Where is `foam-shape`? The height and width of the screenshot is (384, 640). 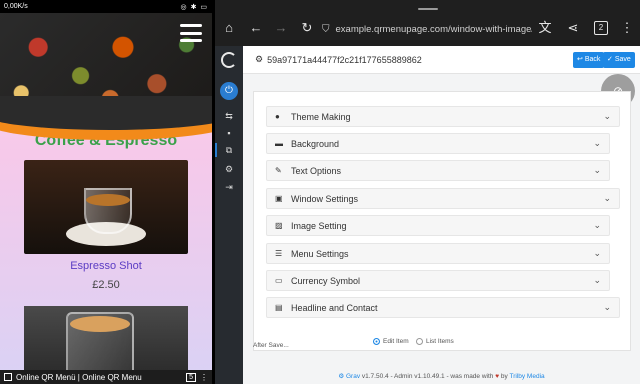 foam-shape is located at coordinates (100, 324).